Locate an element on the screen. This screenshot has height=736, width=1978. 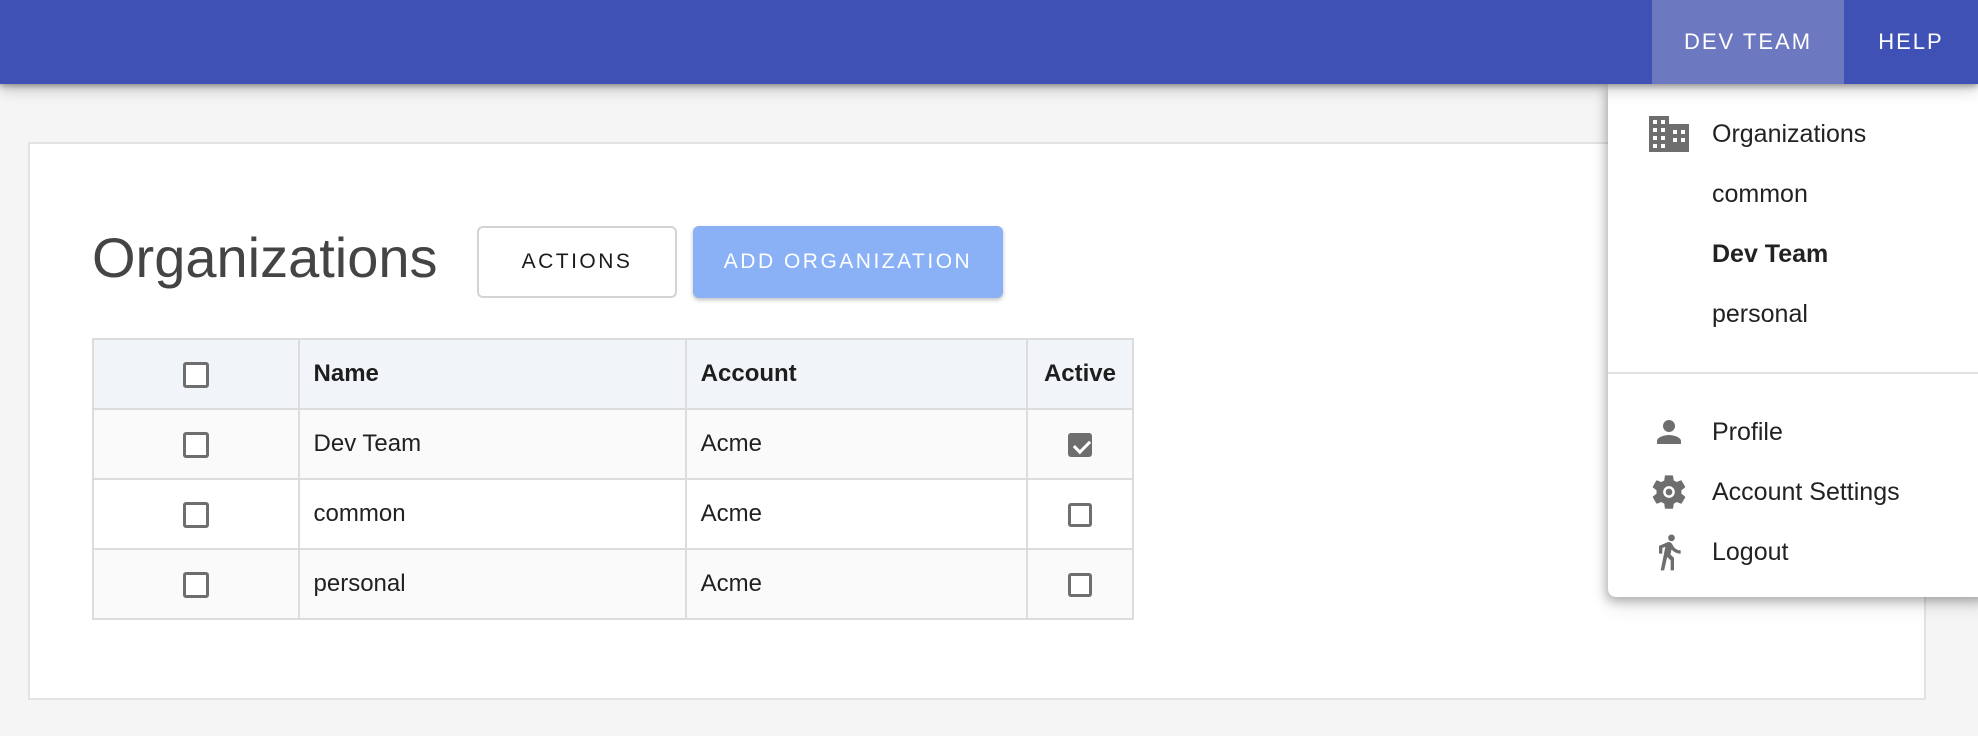
running-person-icon is located at coordinates (1669, 552).